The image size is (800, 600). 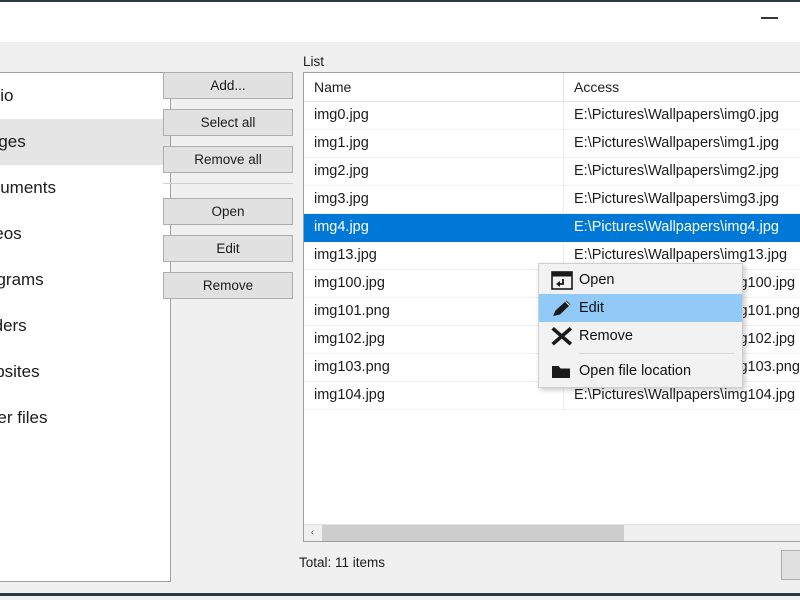 I want to click on edit-button: Edit, so click(x=228, y=248).